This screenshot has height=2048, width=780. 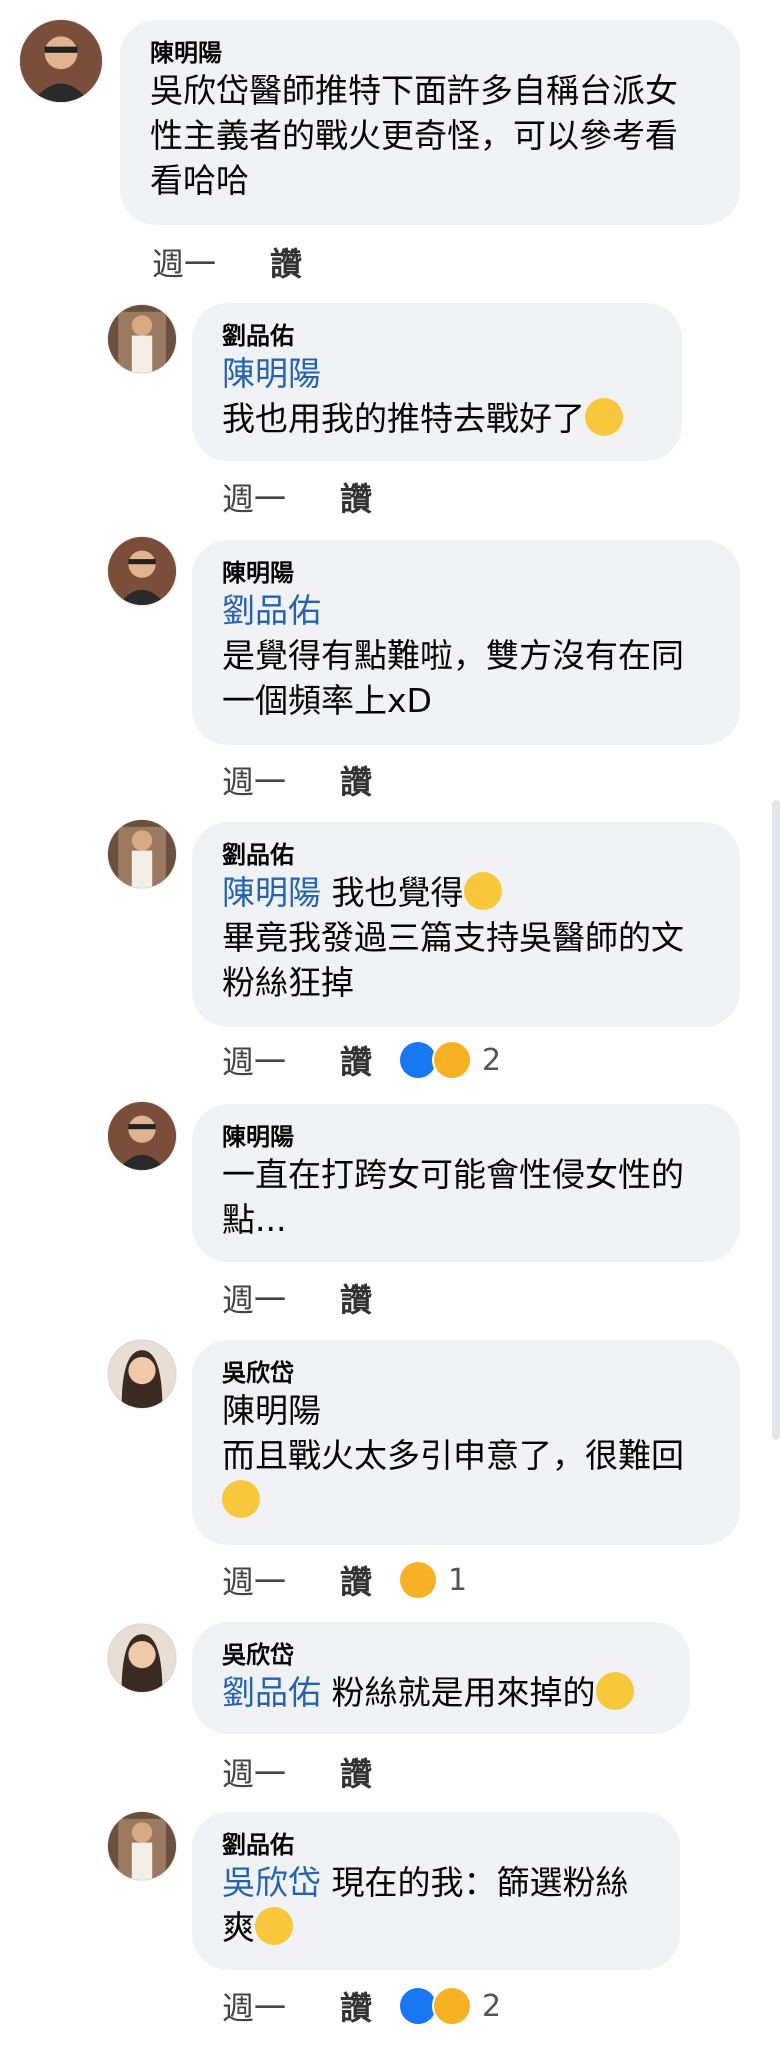 I want to click on comment-text: 看哈哈, so click(x=199, y=180).